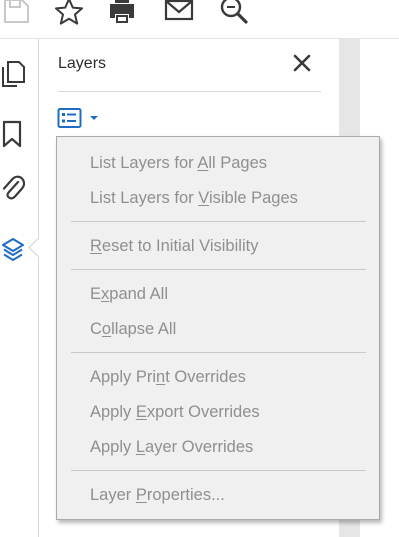 This screenshot has width=399, height=537. Describe the element at coordinates (302, 63) in the screenshot. I see `close-icon` at that location.